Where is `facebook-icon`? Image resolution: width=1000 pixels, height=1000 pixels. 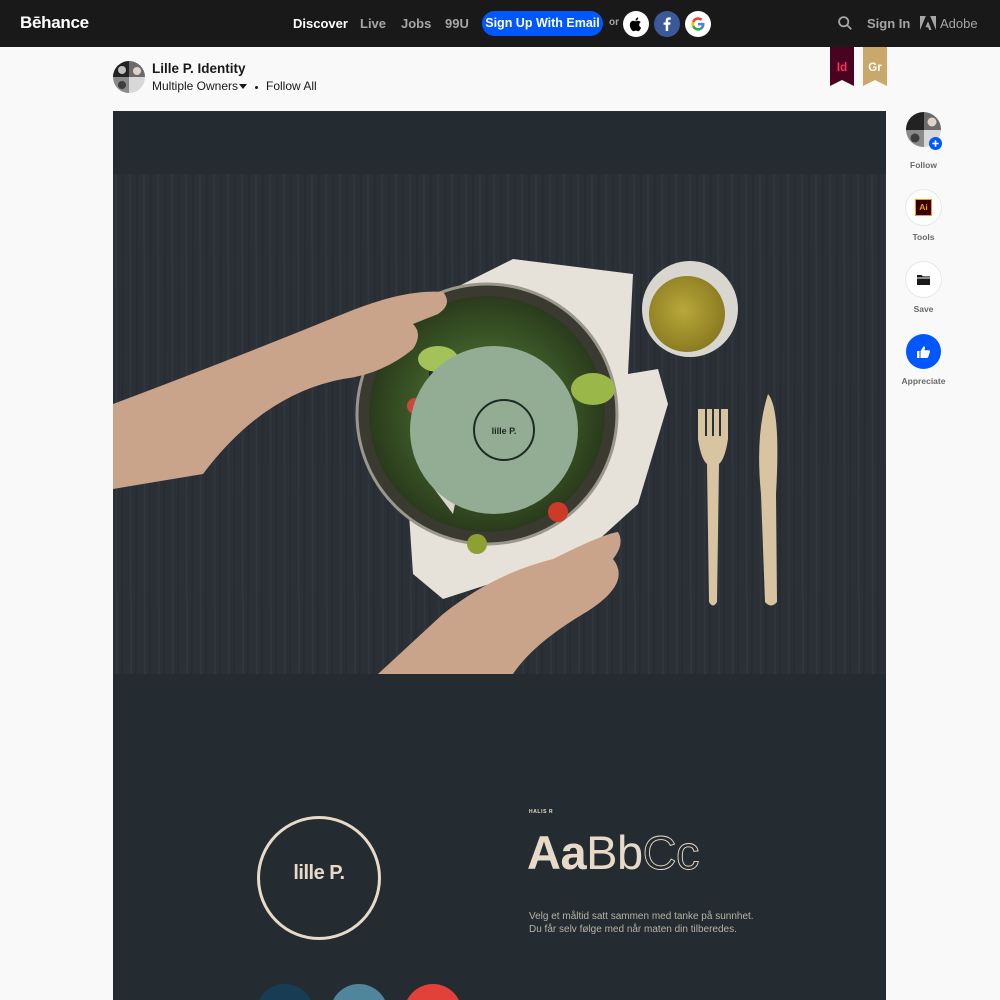
facebook-icon is located at coordinates (667, 24).